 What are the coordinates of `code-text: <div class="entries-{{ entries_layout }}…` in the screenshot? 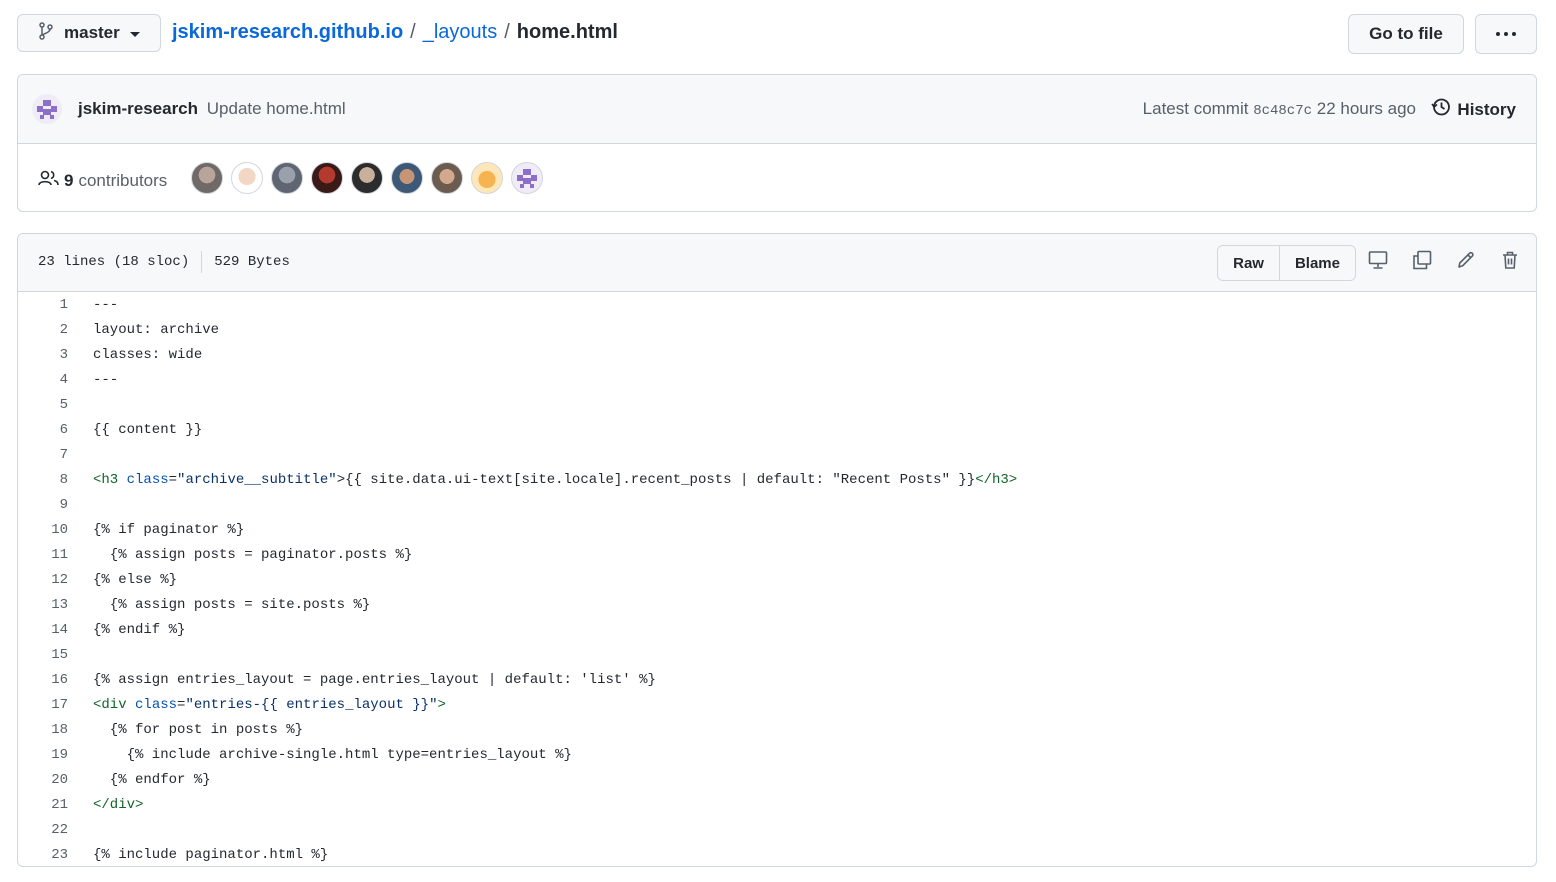 It's located at (269, 705).